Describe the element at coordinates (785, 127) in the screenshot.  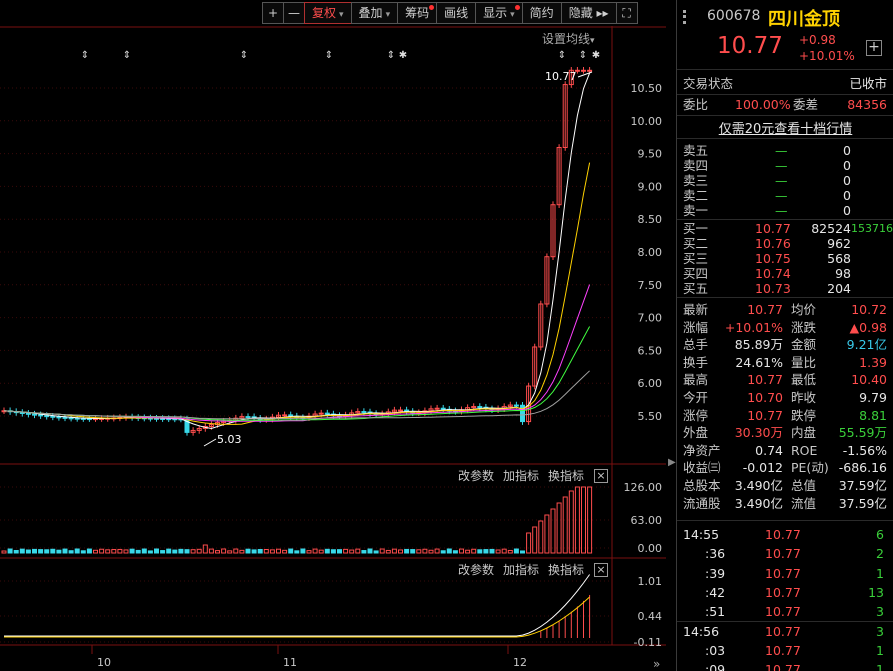
I see `ten-level-quote-link: 仅需20元查看十档行情` at that location.